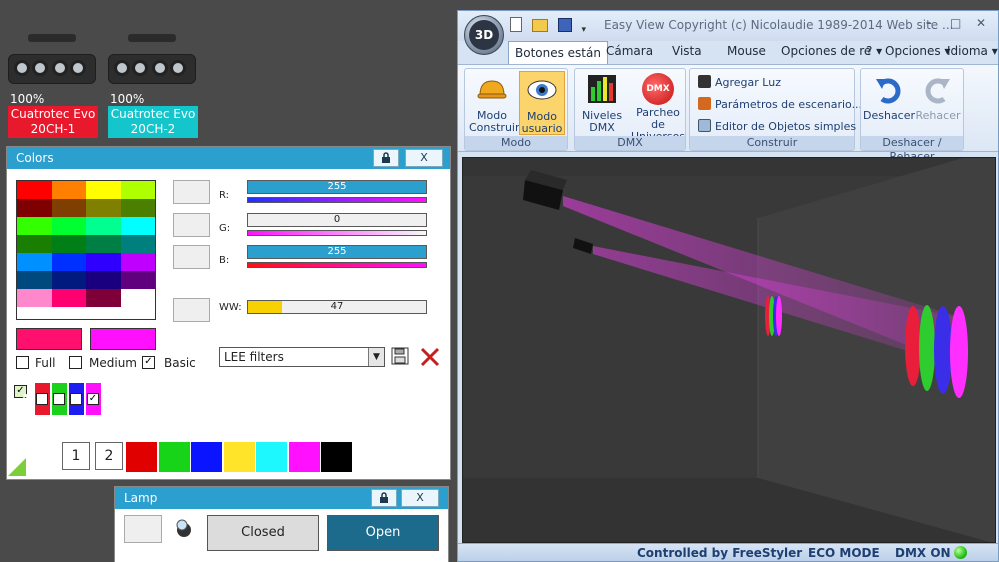 The image size is (999, 562). Describe the element at coordinates (17, 467) in the screenshot. I see `resize-corner-icon` at that location.